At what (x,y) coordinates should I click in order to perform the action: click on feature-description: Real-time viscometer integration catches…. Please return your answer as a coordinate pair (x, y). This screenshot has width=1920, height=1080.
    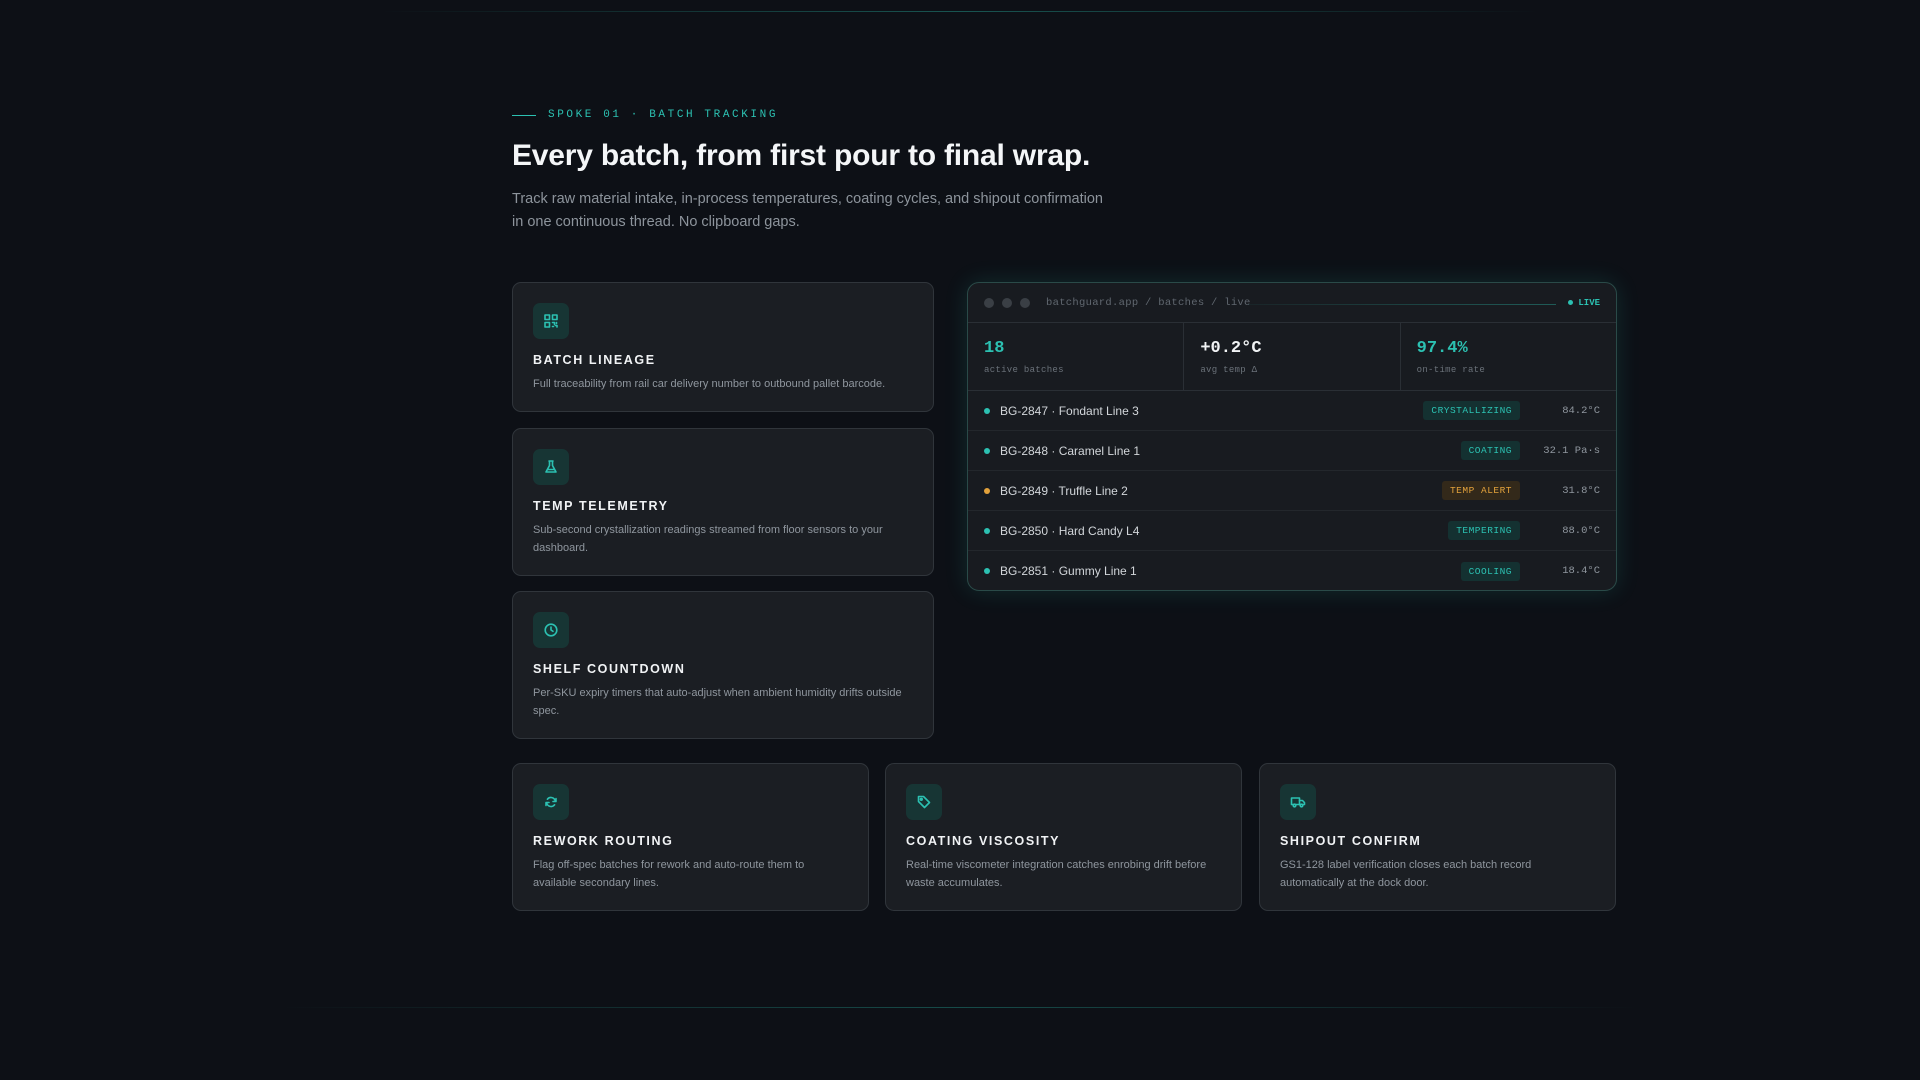
    Looking at the image, I should click on (1056, 874).